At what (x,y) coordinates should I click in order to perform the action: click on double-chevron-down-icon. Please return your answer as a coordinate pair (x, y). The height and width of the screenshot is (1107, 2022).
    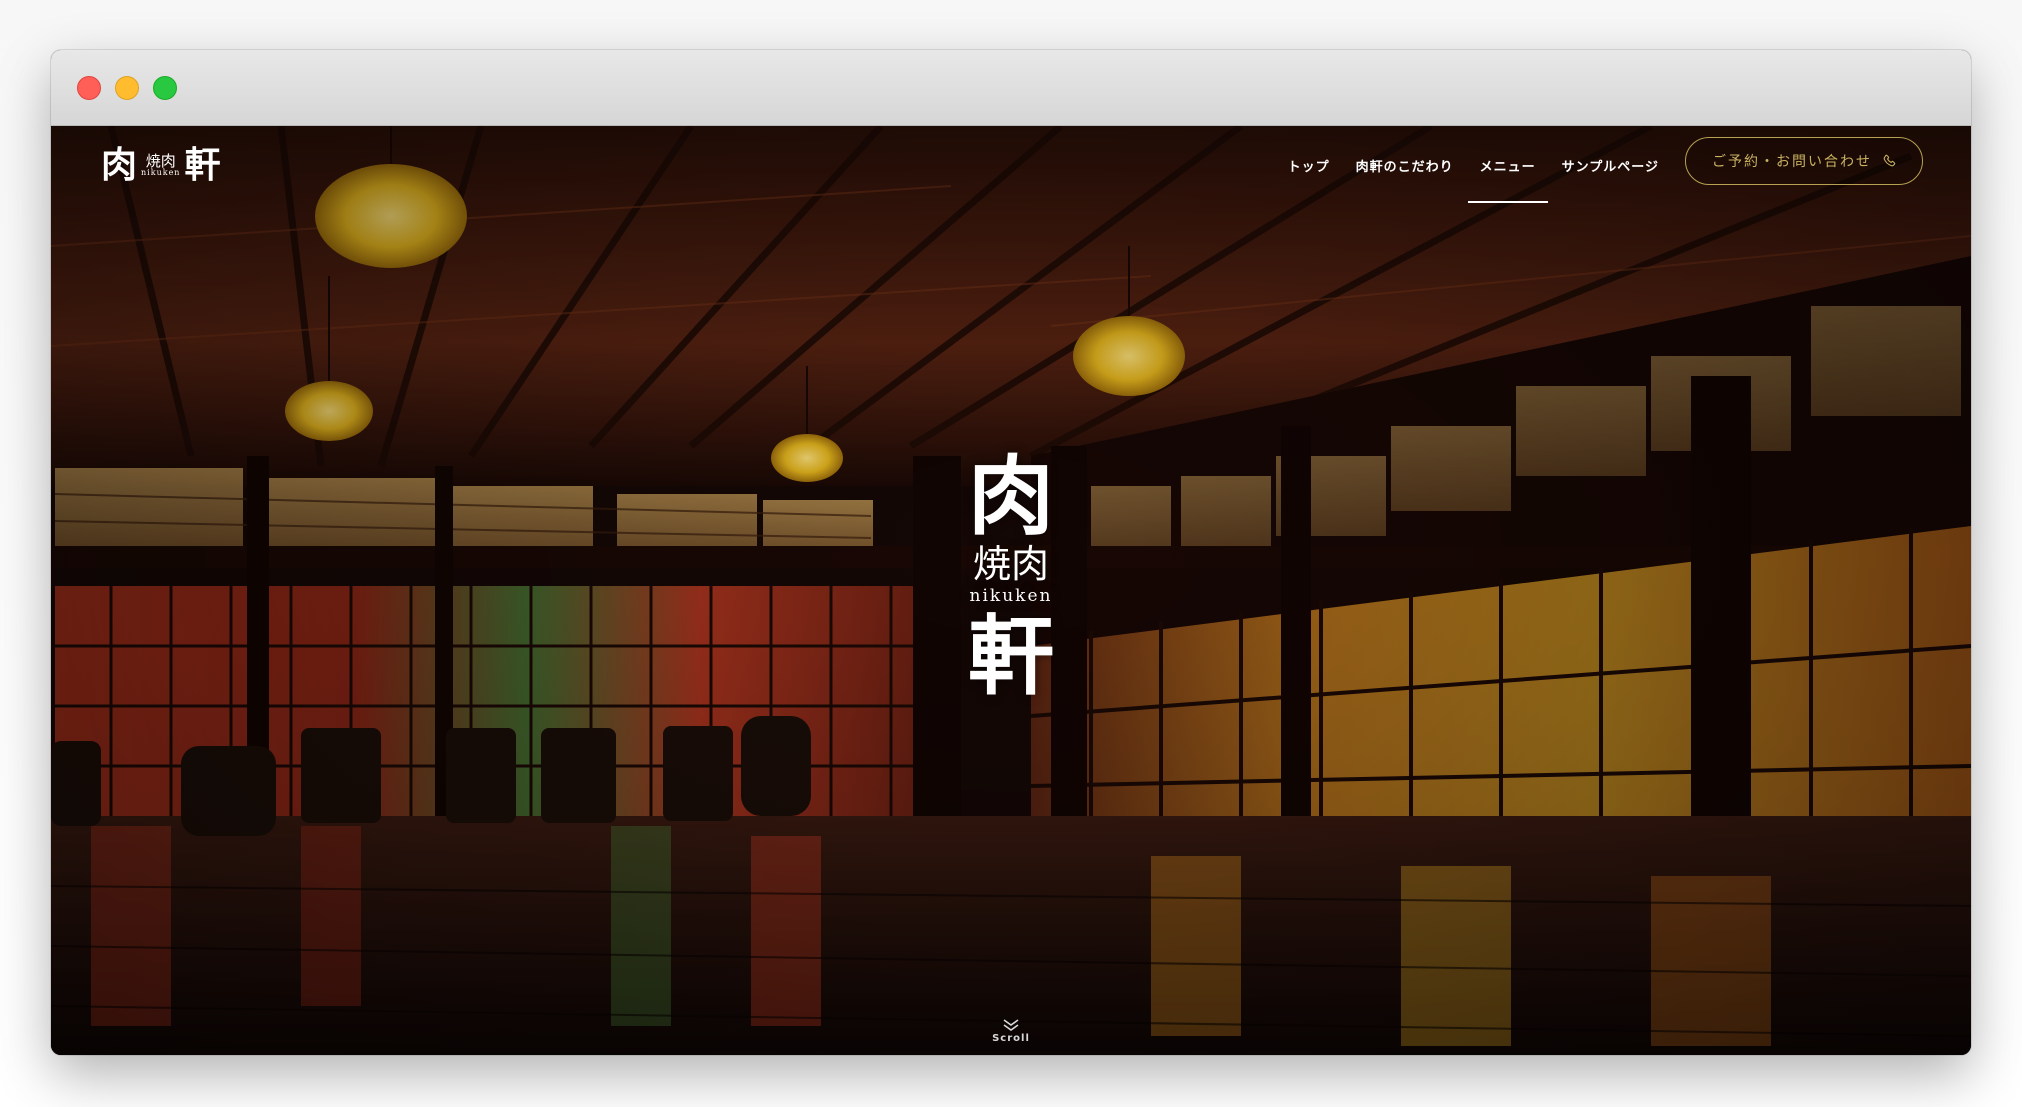
    Looking at the image, I should click on (1011, 1025).